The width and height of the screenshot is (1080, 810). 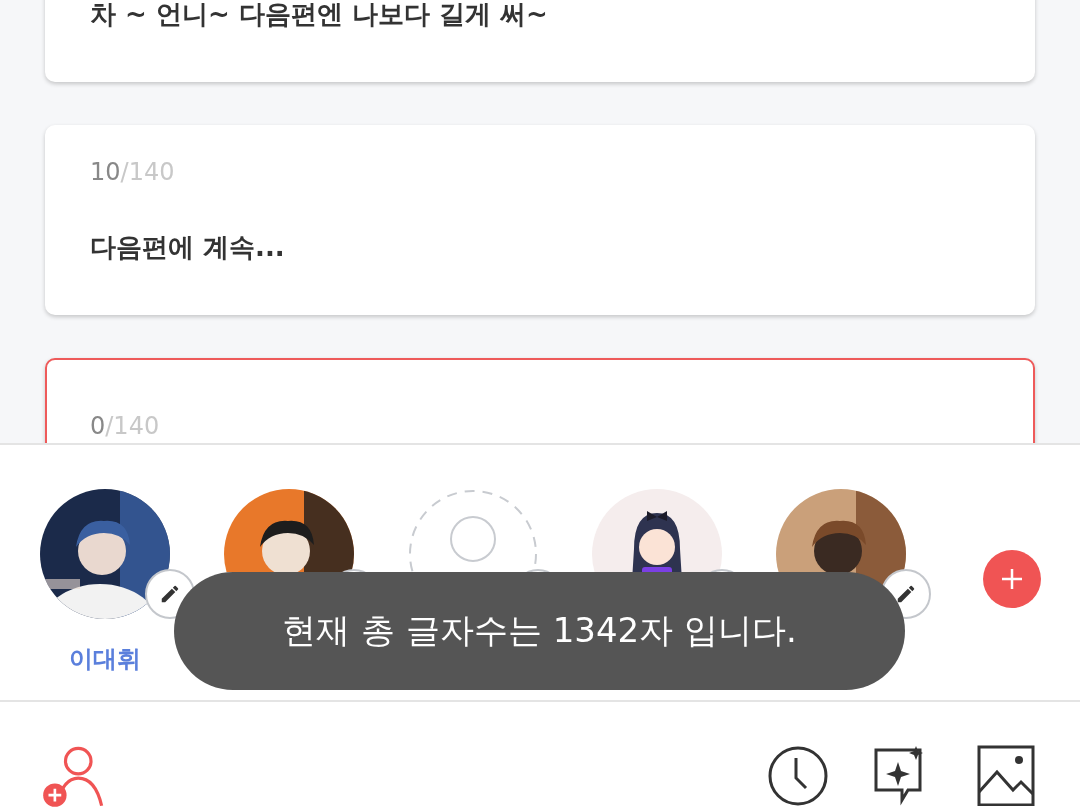 What do you see at coordinates (539, 631) in the screenshot?
I see `count-toast: 현재 총 글자수는 1342자 입니다.` at bounding box center [539, 631].